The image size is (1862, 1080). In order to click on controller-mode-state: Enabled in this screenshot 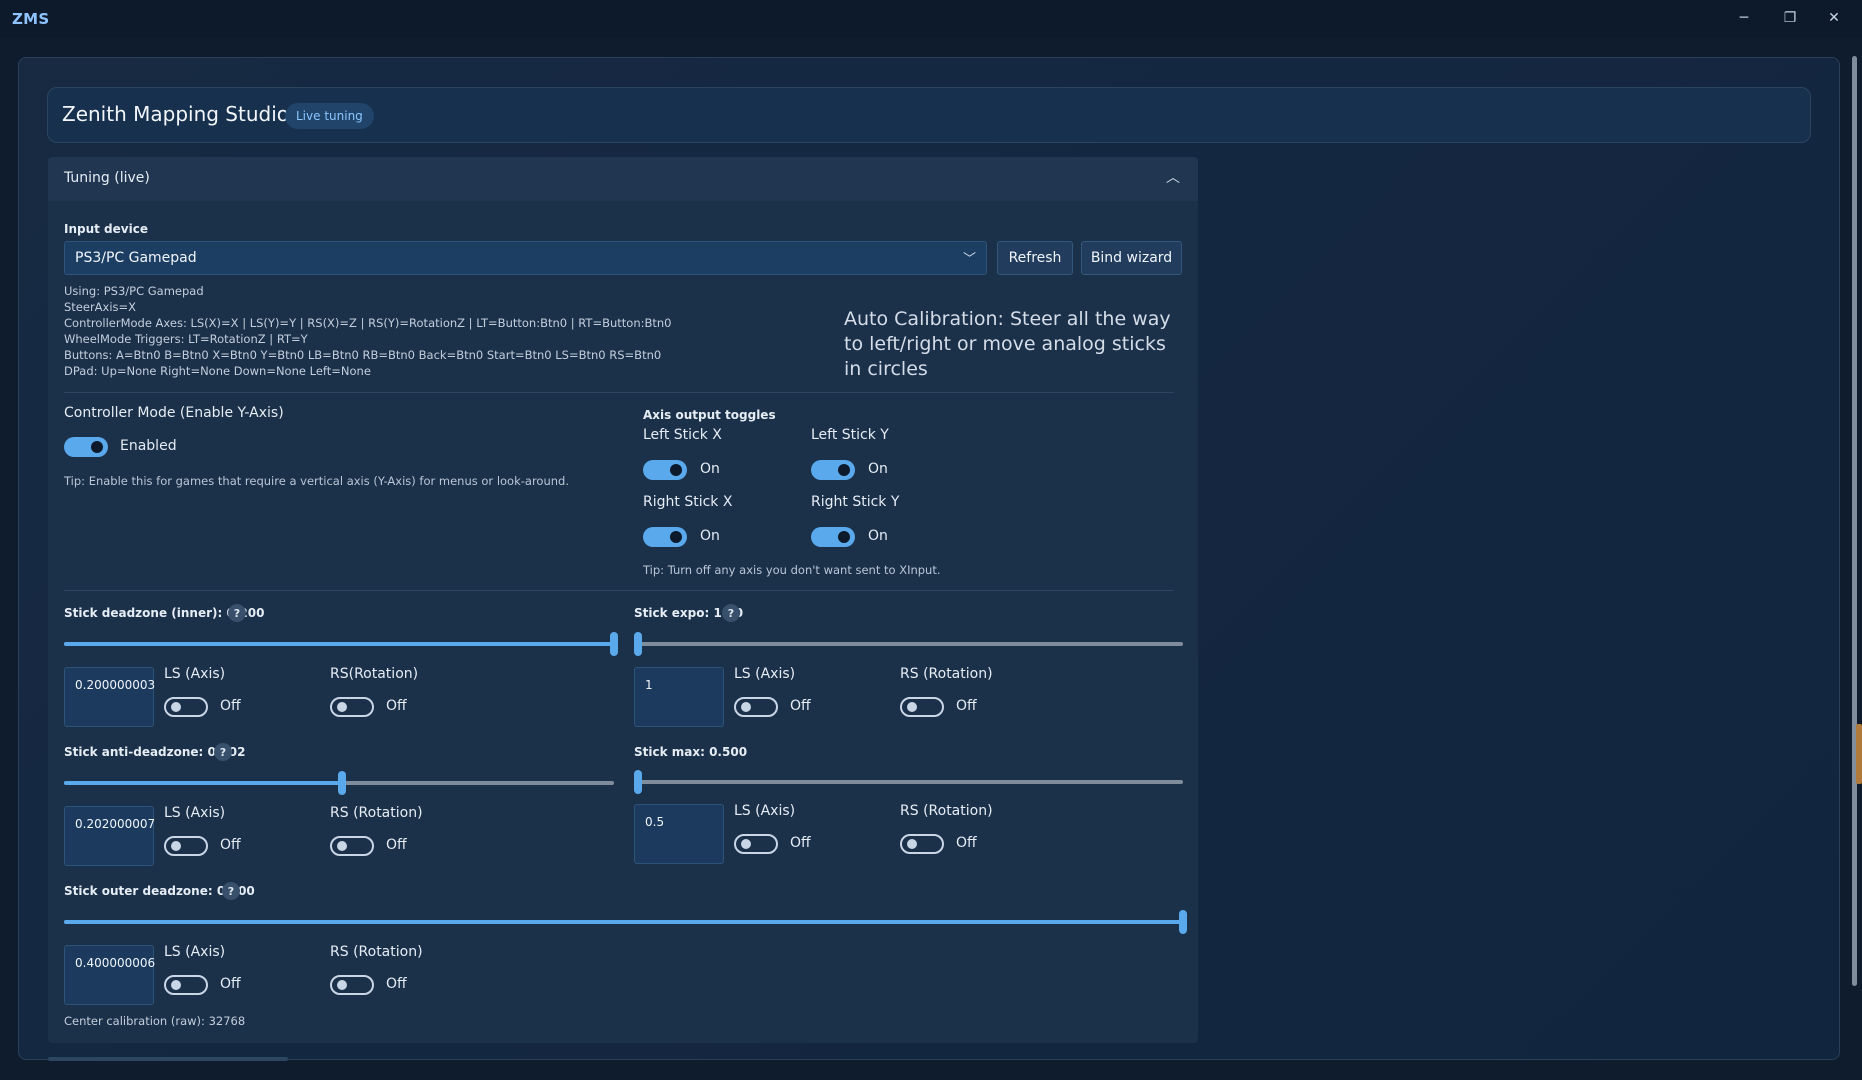, I will do `click(148, 446)`.